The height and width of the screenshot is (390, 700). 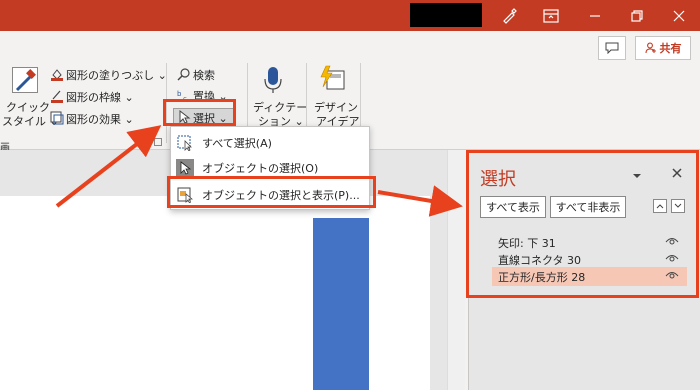 What do you see at coordinates (612, 48) in the screenshot?
I see `comment-icon` at bounding box center [612, 48].